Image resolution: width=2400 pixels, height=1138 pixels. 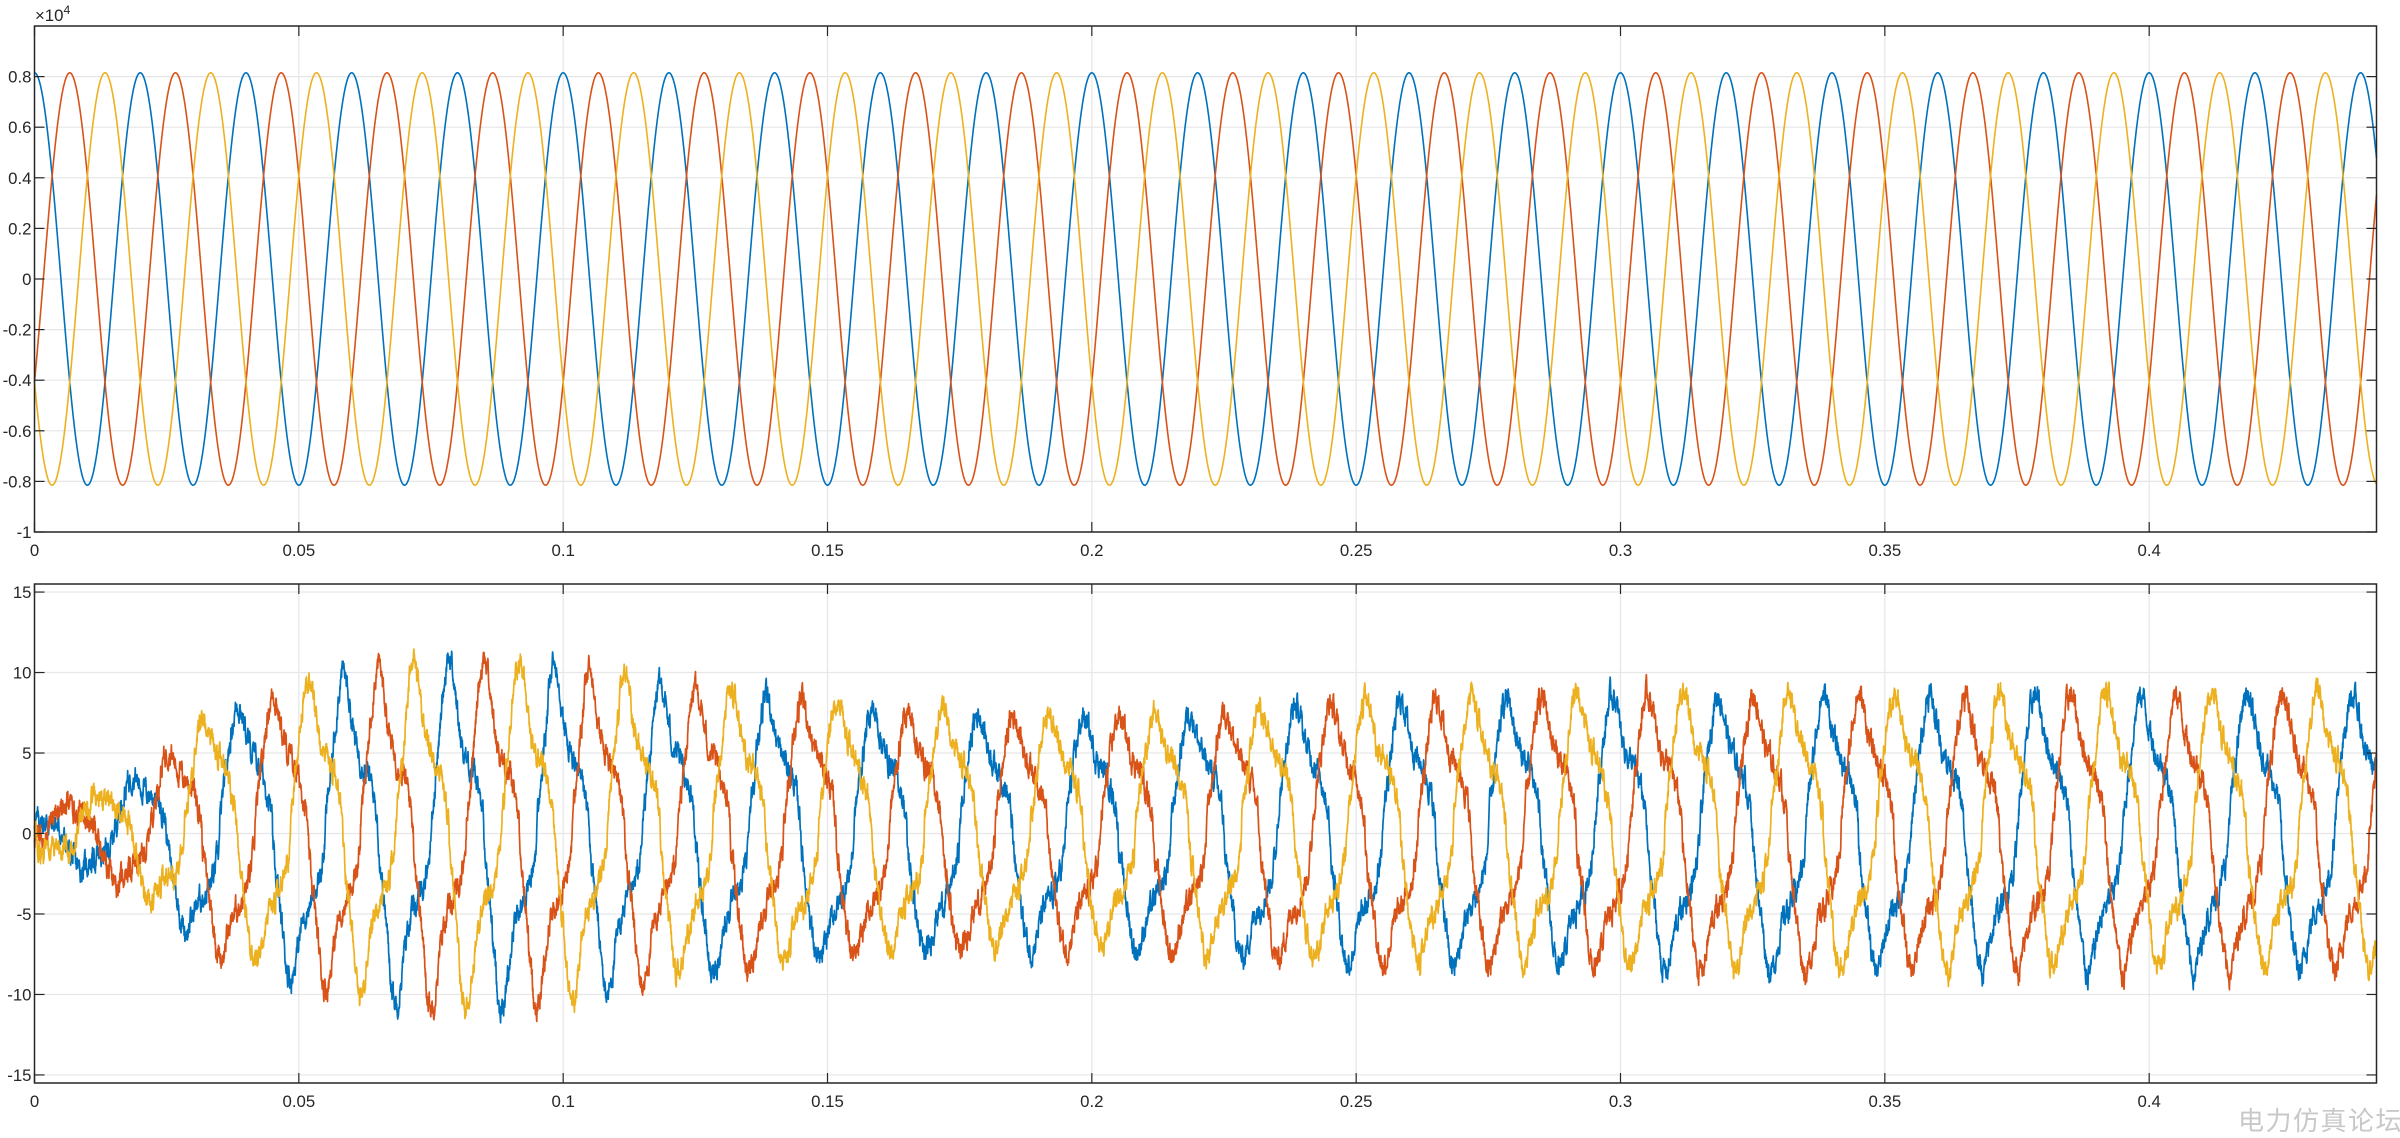 What do you see at coordinates (2319, 1122) in the screenshot?
I see `watermark: 电力仿真论坛` at bounding box center [2319, 1122].